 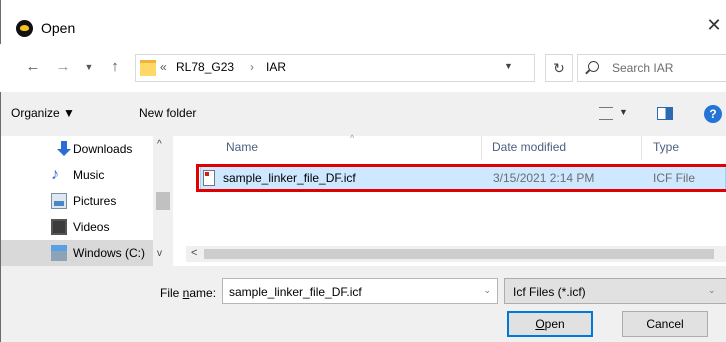 I want to click on forward-button: →, so click(x=63, y=67).